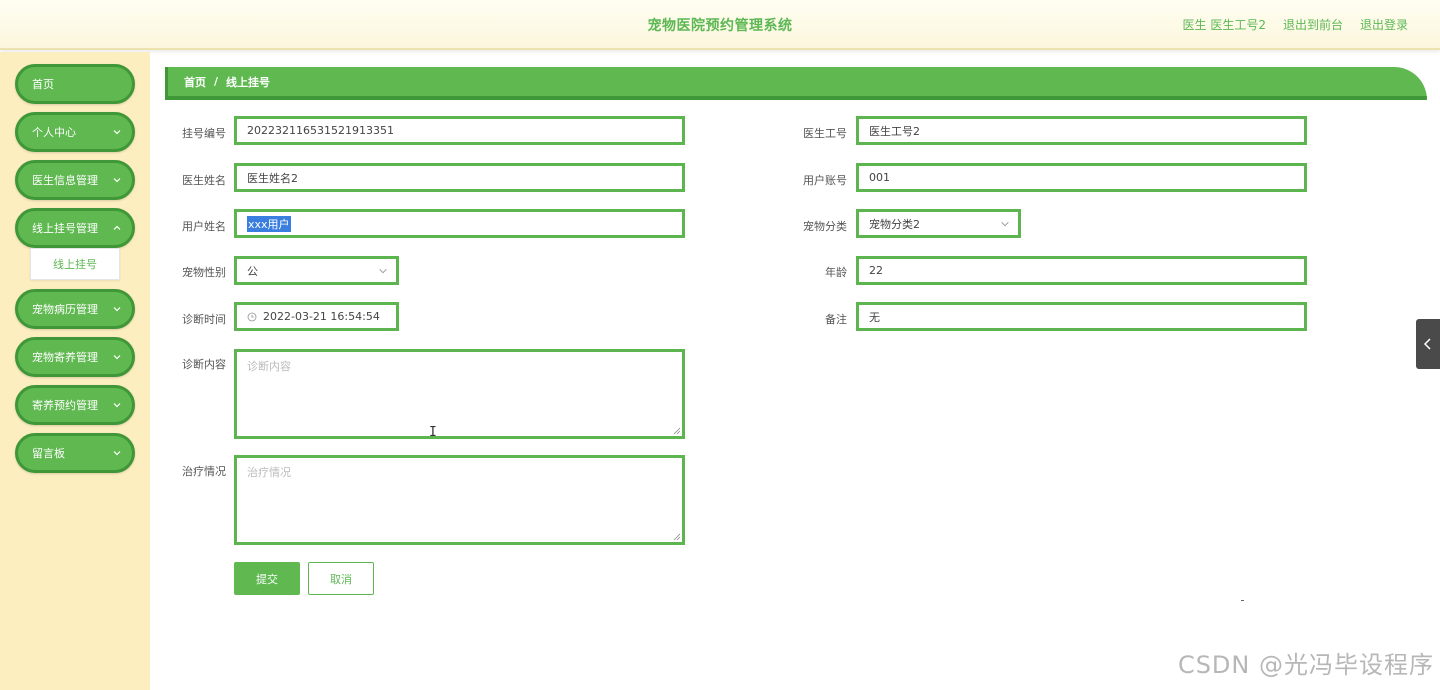 This screenshot has height=690, width=1440. Describe the element at coordinates (879, 177) in the screenshot. I see `user-account-value: 001` at that location.